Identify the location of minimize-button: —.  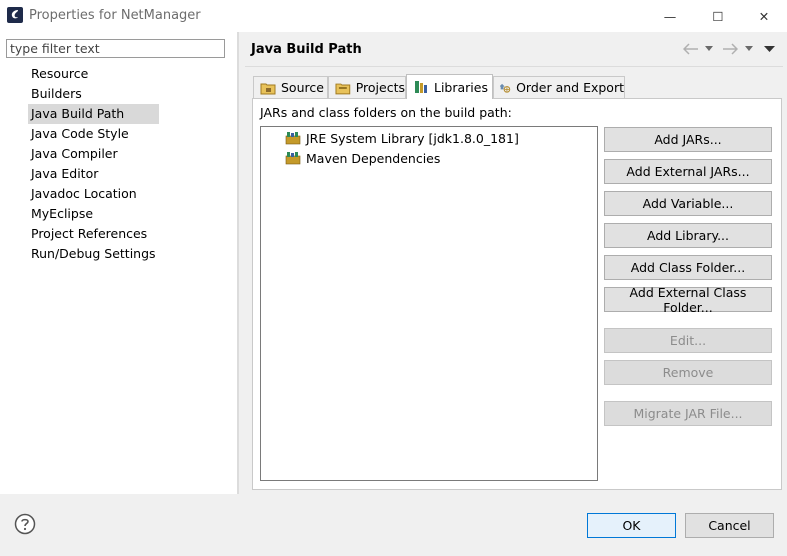
(670, 16).